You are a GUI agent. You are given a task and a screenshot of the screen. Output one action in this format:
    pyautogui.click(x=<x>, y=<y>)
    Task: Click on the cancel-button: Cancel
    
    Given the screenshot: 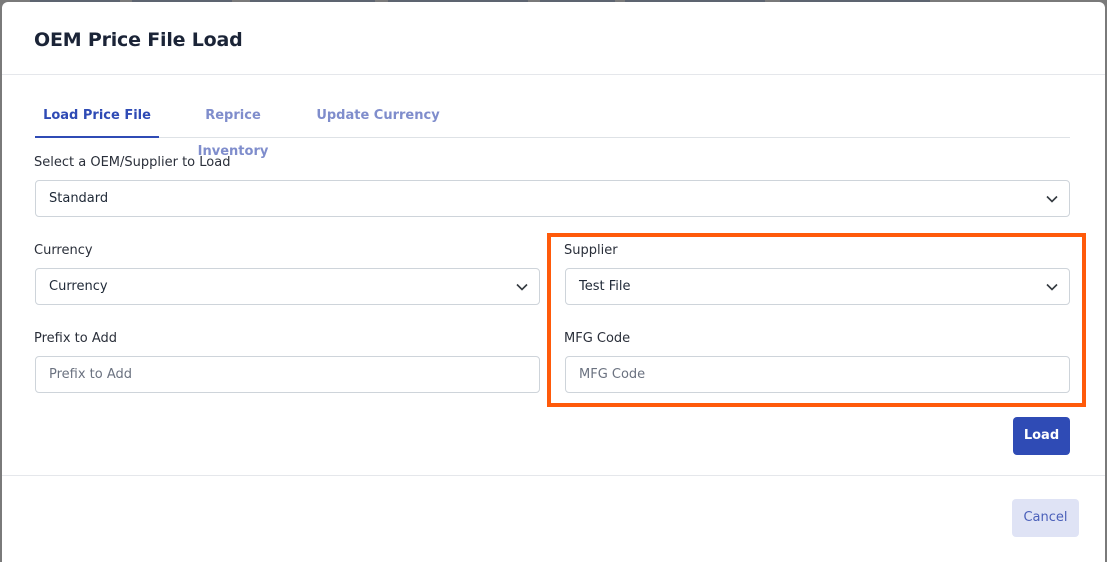 What is the action you would take?
    pyautogui.click(x=1045, y=518)
    